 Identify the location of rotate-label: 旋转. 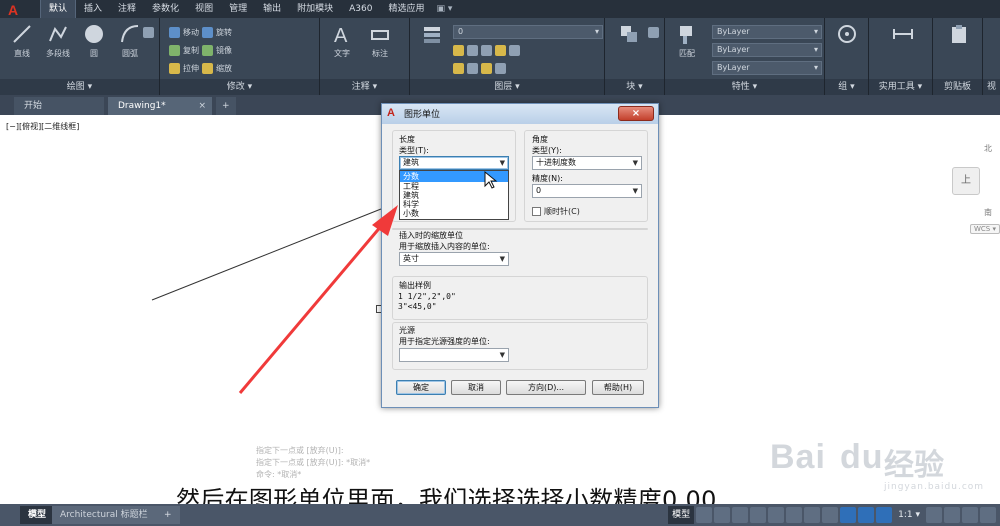
(224, 32).